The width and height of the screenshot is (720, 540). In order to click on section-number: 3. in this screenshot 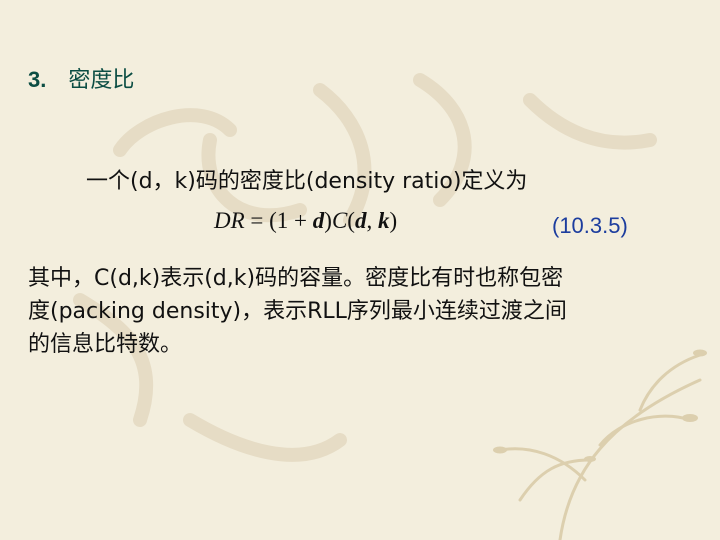, I will do `click(37, 79)`.